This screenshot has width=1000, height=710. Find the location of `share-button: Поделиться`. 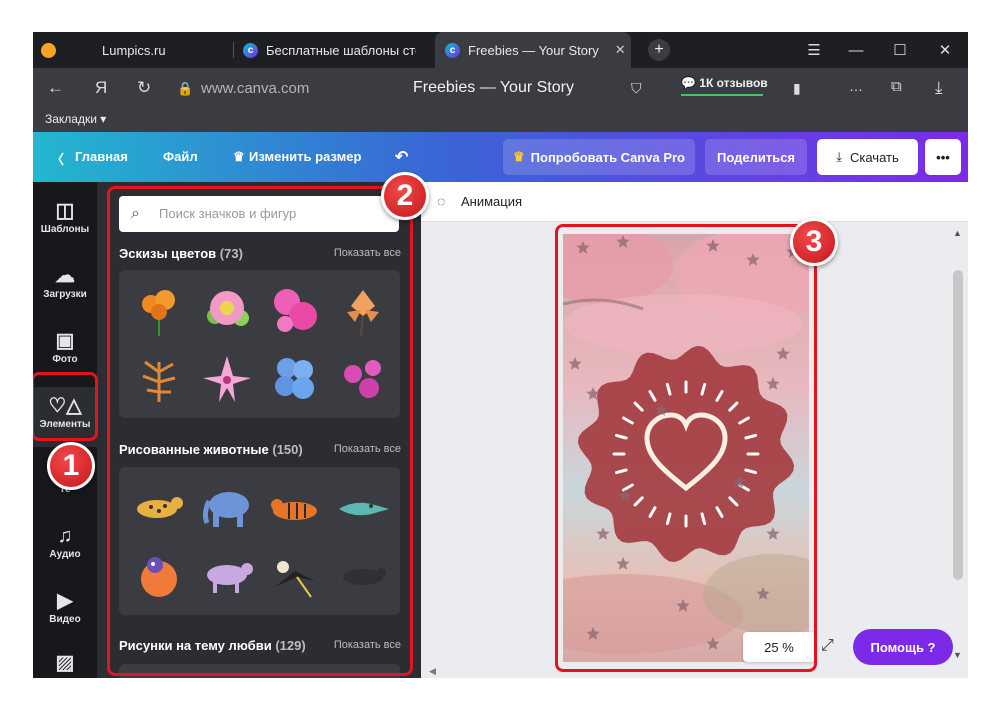

share-button: Поделиться is located at coordinates (756, 157).